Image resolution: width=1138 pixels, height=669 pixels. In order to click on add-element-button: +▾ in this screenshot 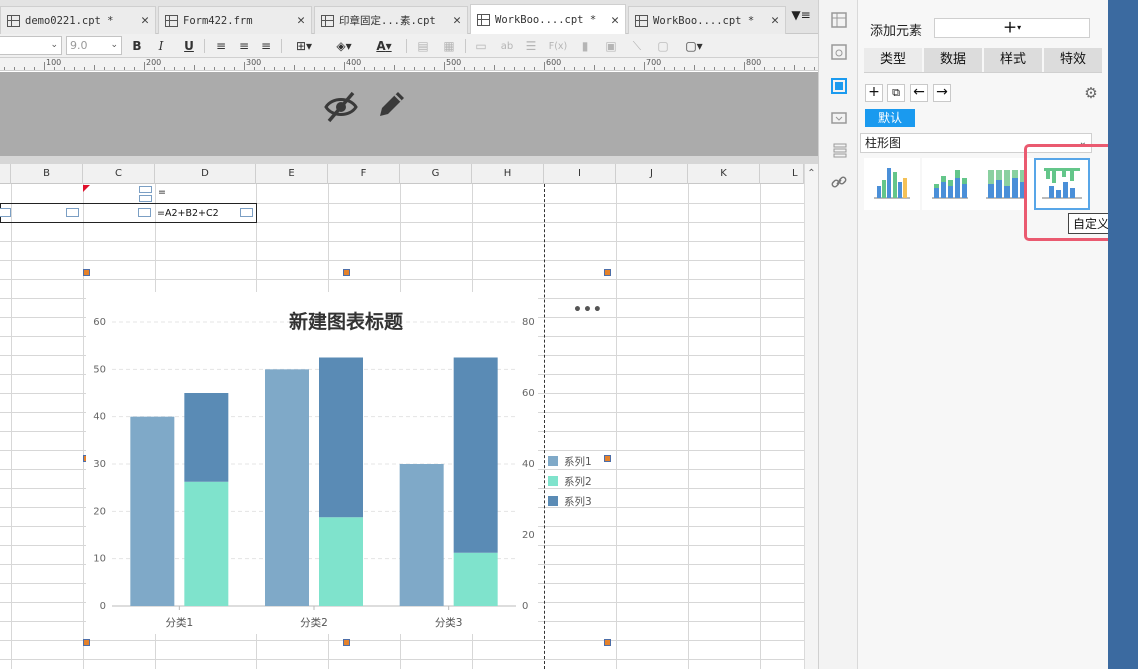, I will do `click(1012, 28)`.